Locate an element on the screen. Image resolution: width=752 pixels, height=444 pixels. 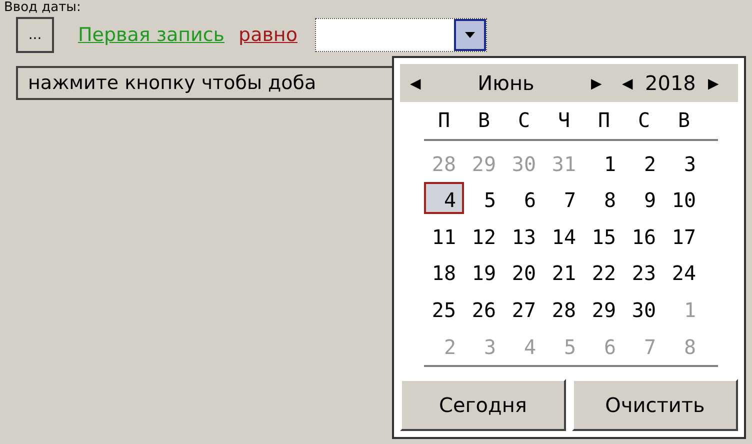
year-label: 2018 is located at coordinates (670, 82).